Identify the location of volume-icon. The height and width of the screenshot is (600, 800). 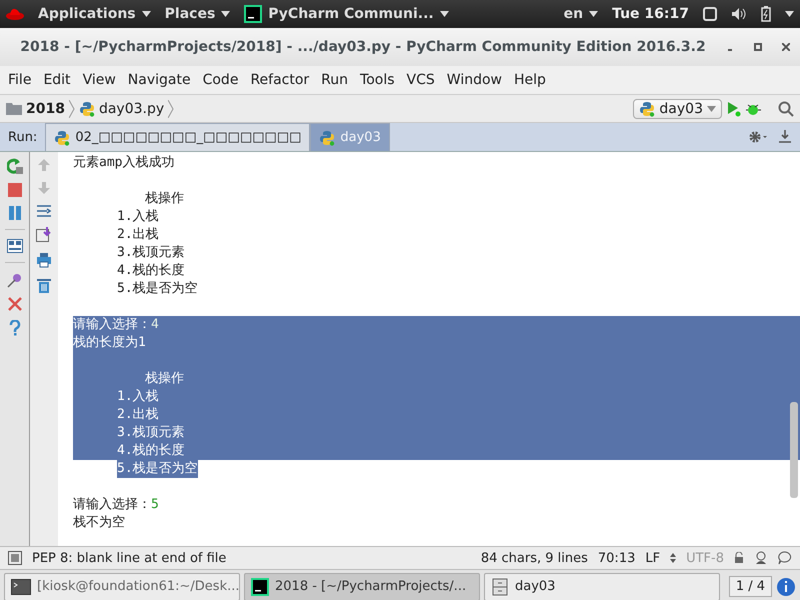
(739, 14).